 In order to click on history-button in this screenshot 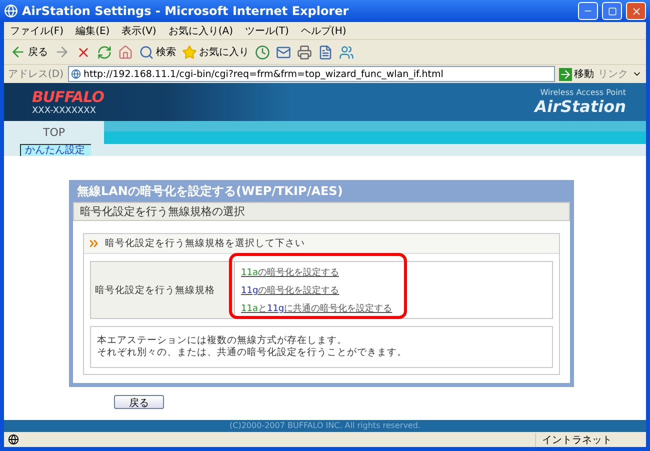, I will do `click(262, 52)`.